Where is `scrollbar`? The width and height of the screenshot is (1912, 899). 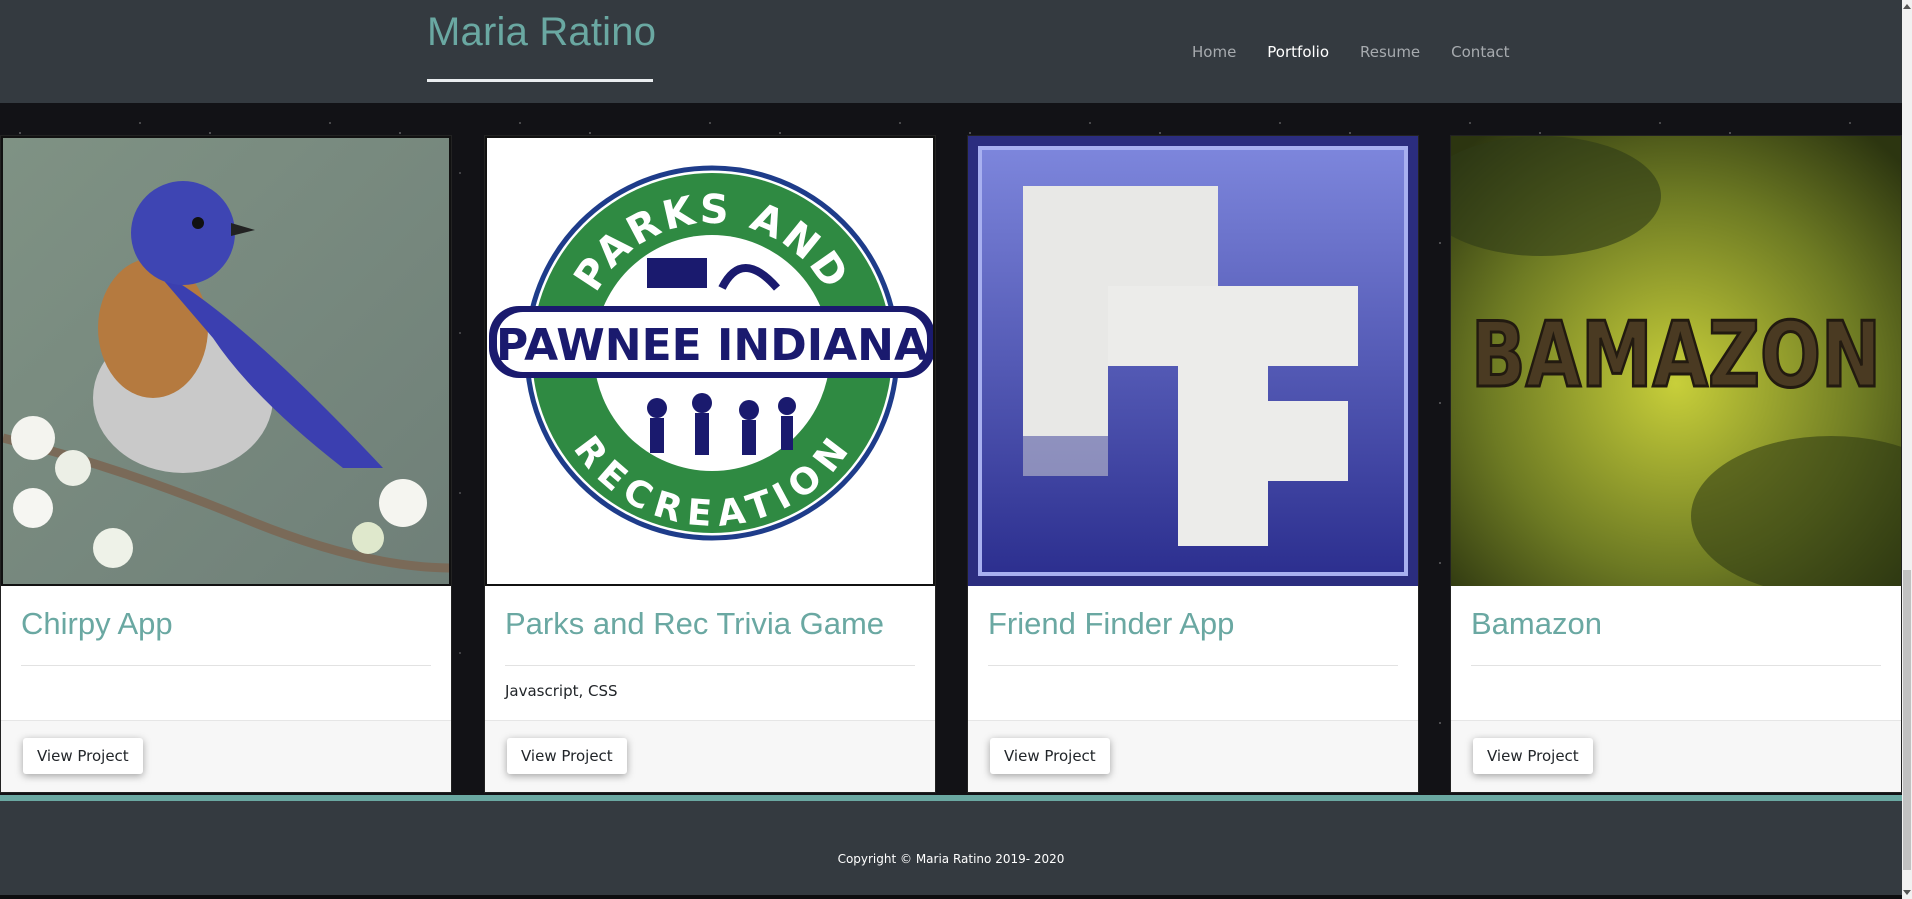 scrollbar is located at coordinates (1907, 449).